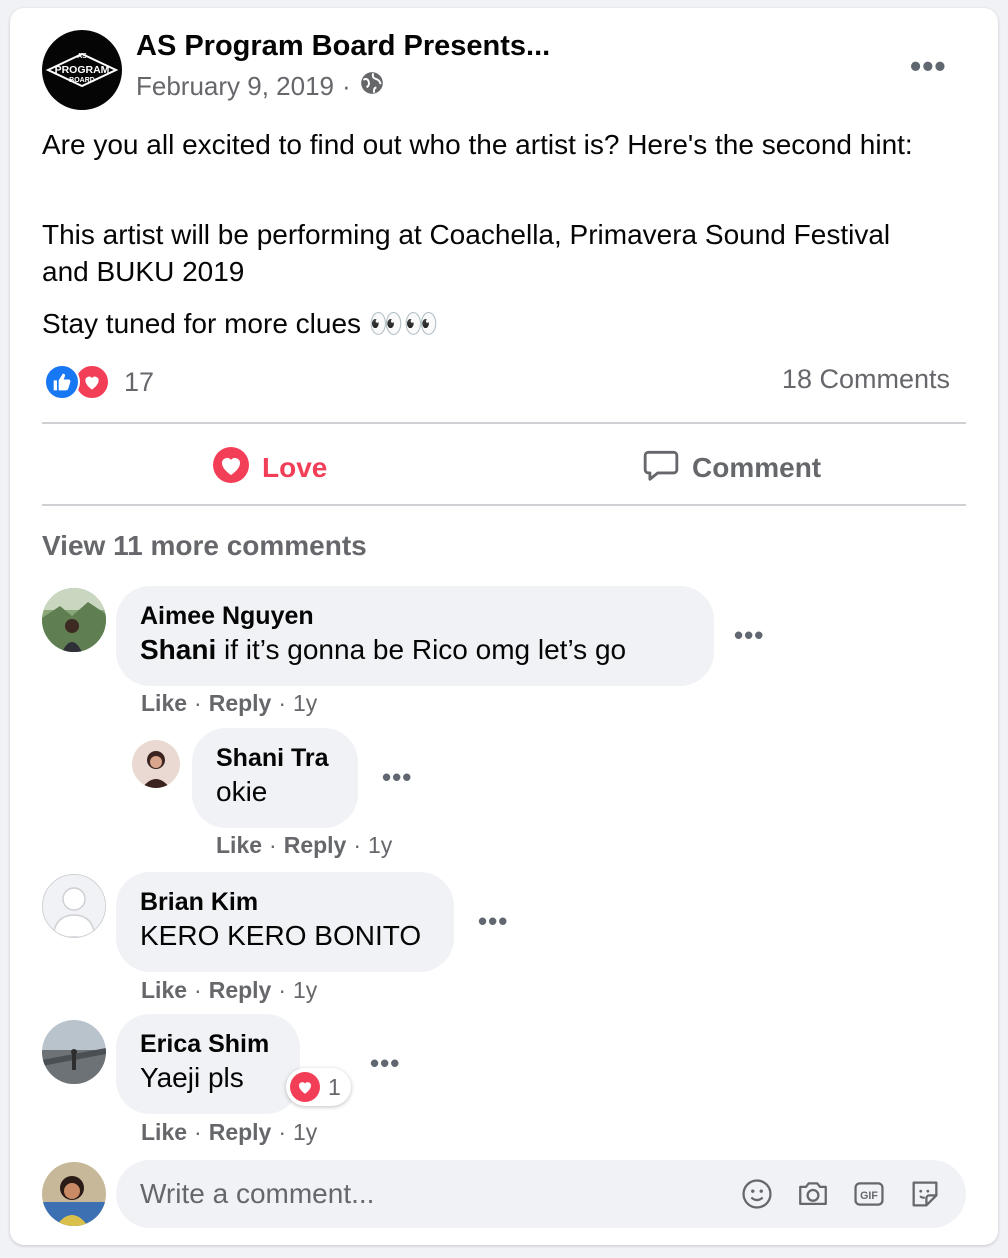 The height and width of the screenshot is (1258, 1008). Describe the element at coordinates (440, 1194) in the screenshot. I see `comment-input` at that location.